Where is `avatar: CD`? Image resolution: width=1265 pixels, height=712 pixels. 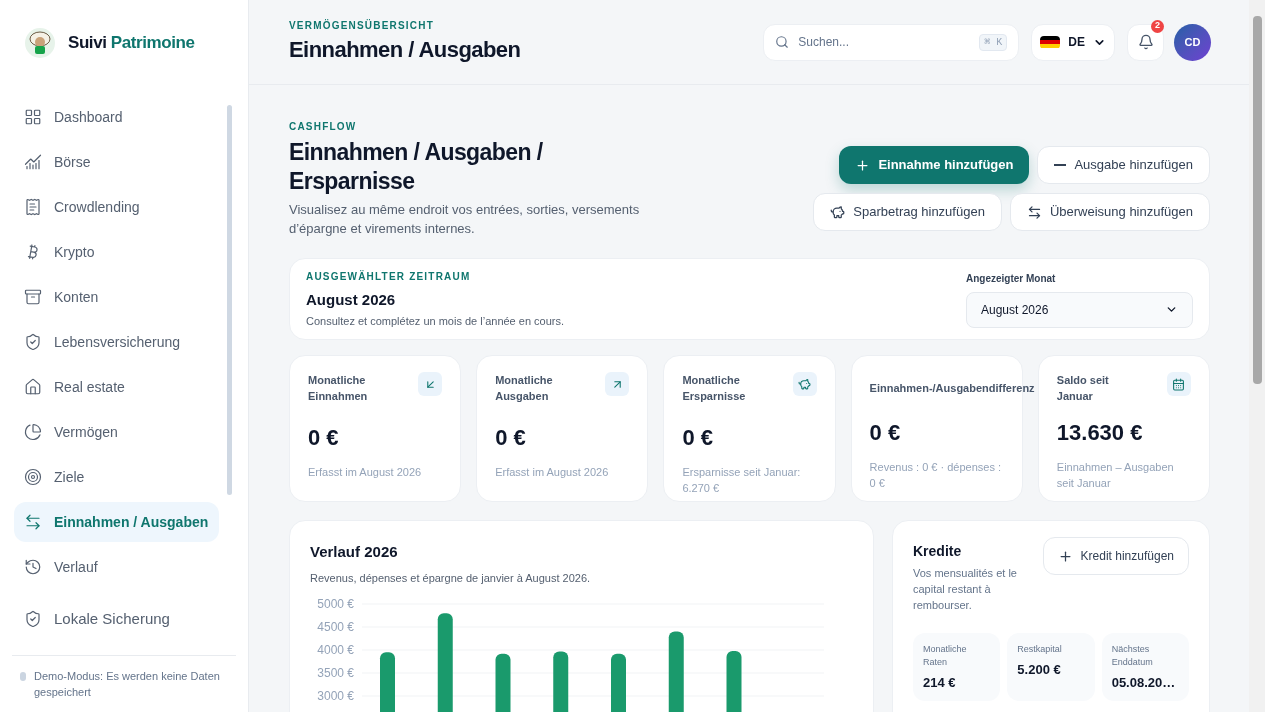
avatar: CD is located at coordinates (1192, 42).